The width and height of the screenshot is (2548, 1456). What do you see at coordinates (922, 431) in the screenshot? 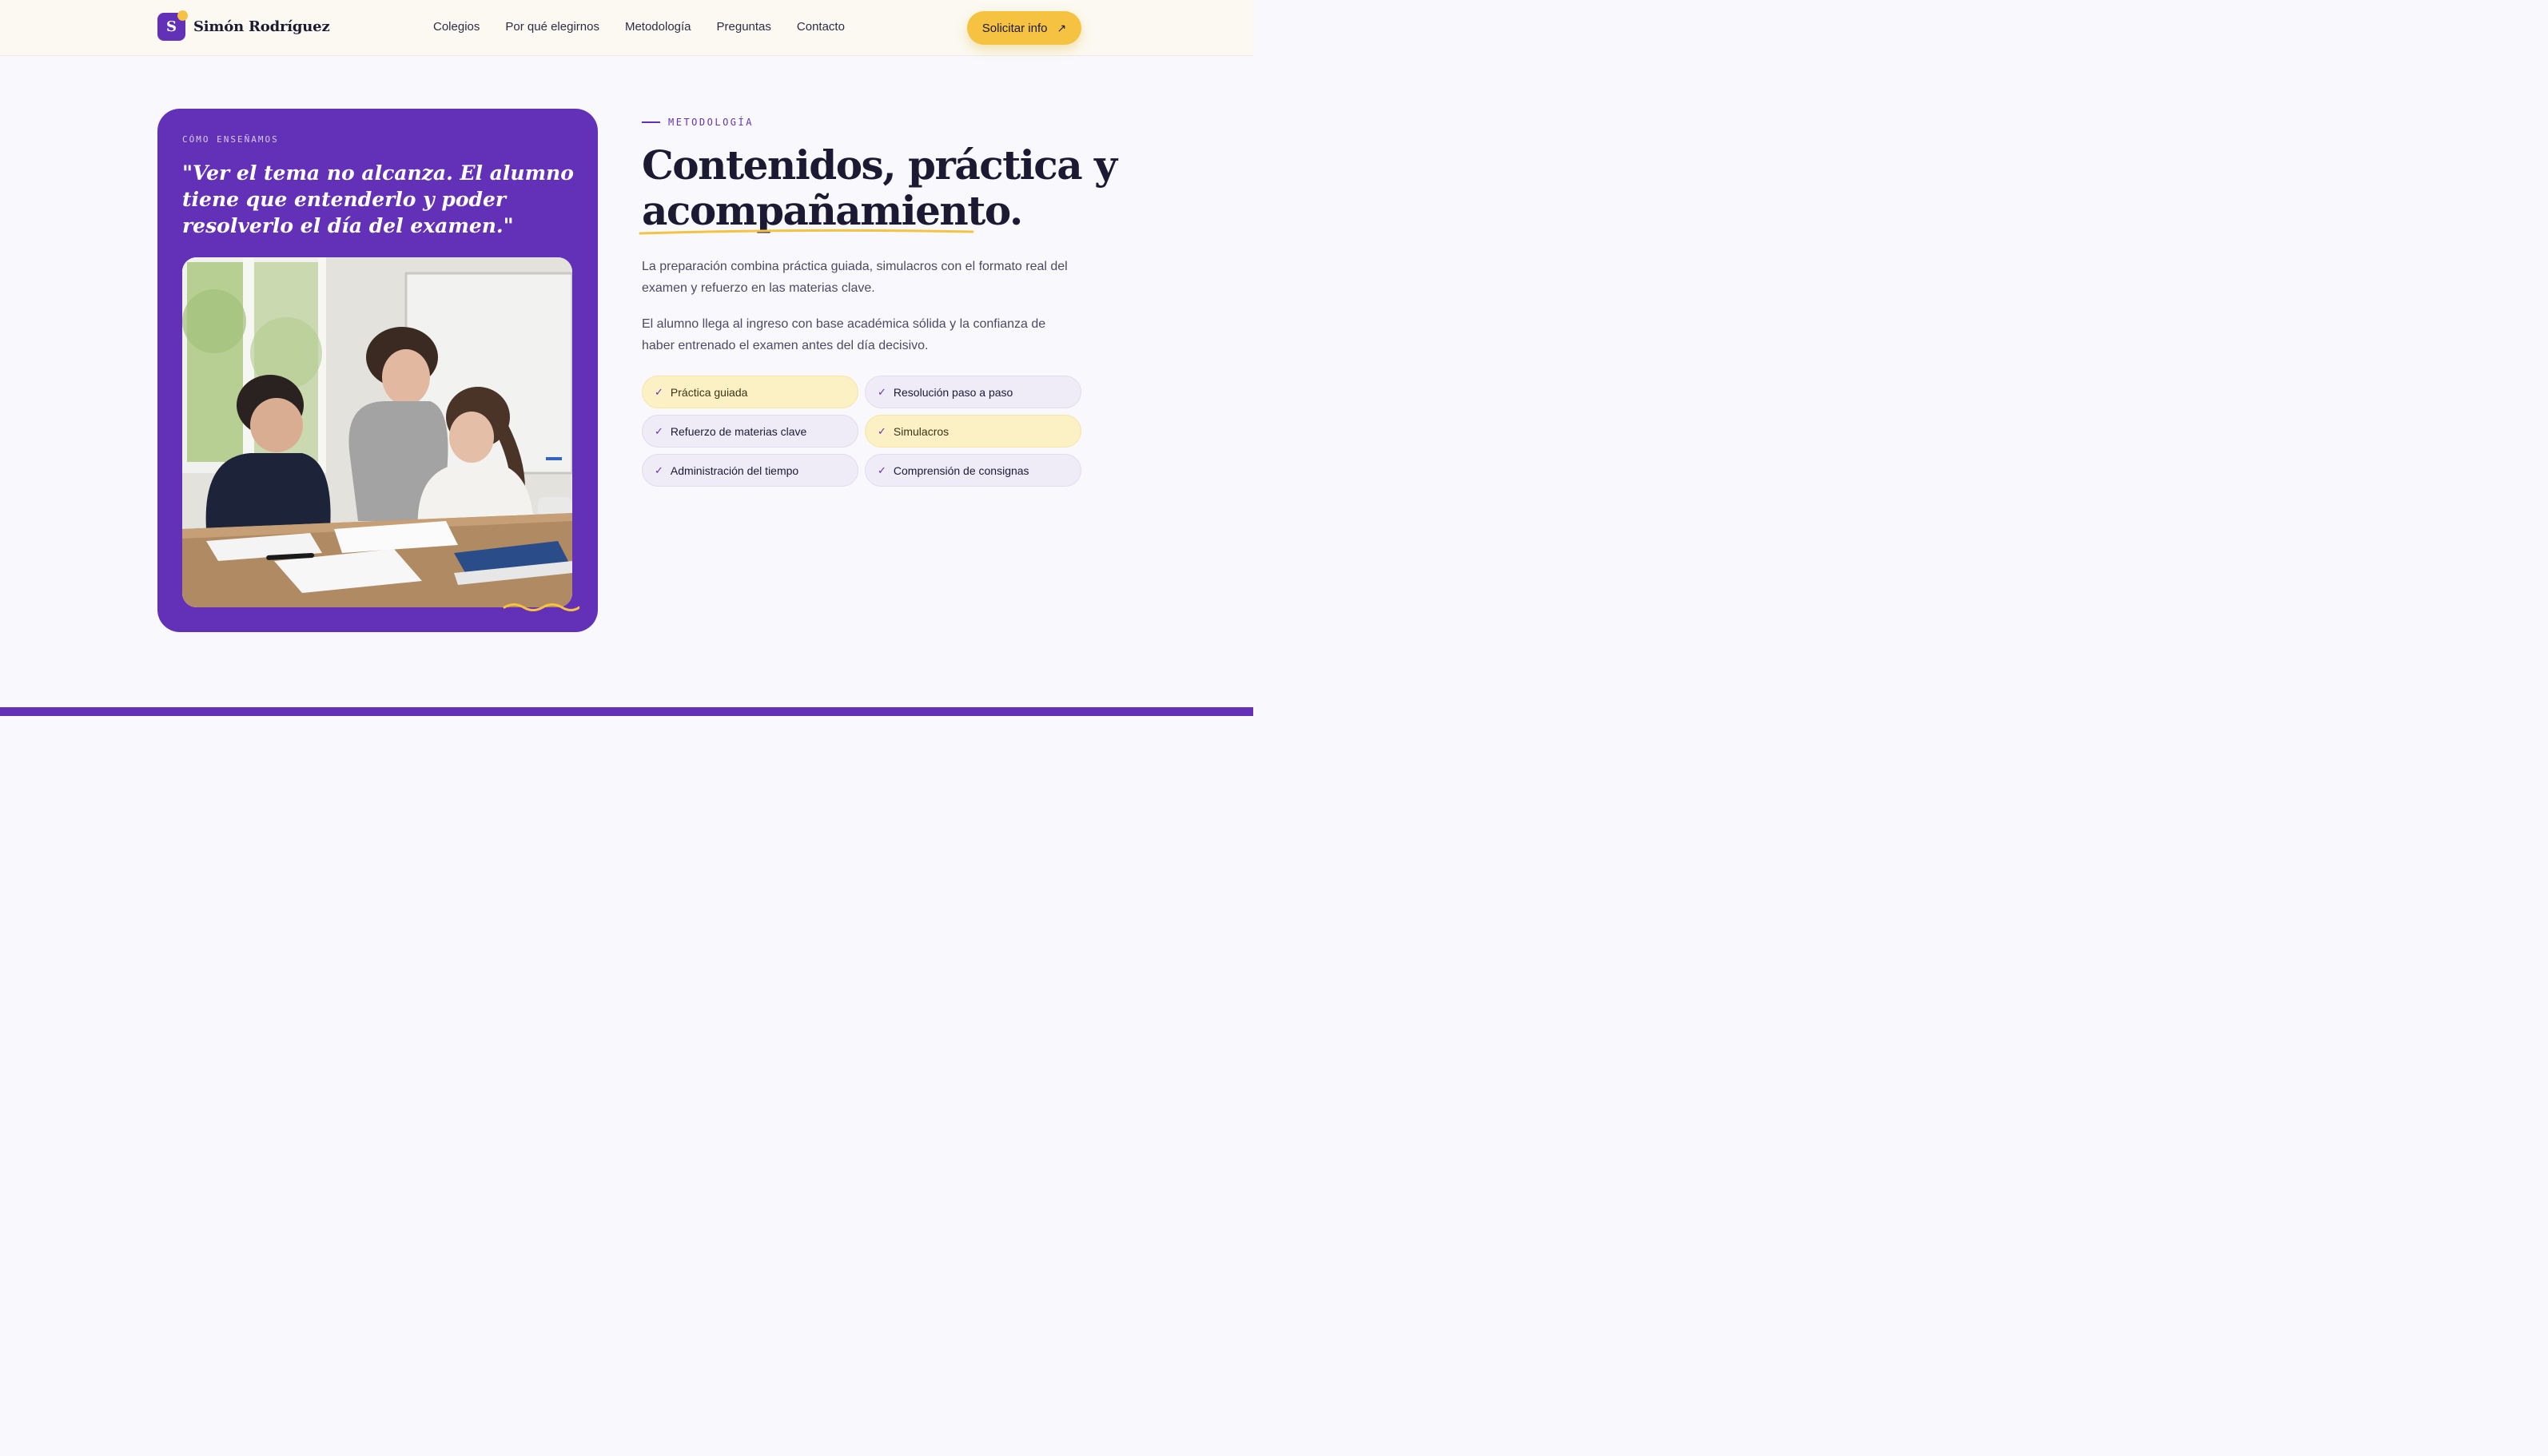
I see `feature-label: Simulacros` at bounding box center [922, 431].